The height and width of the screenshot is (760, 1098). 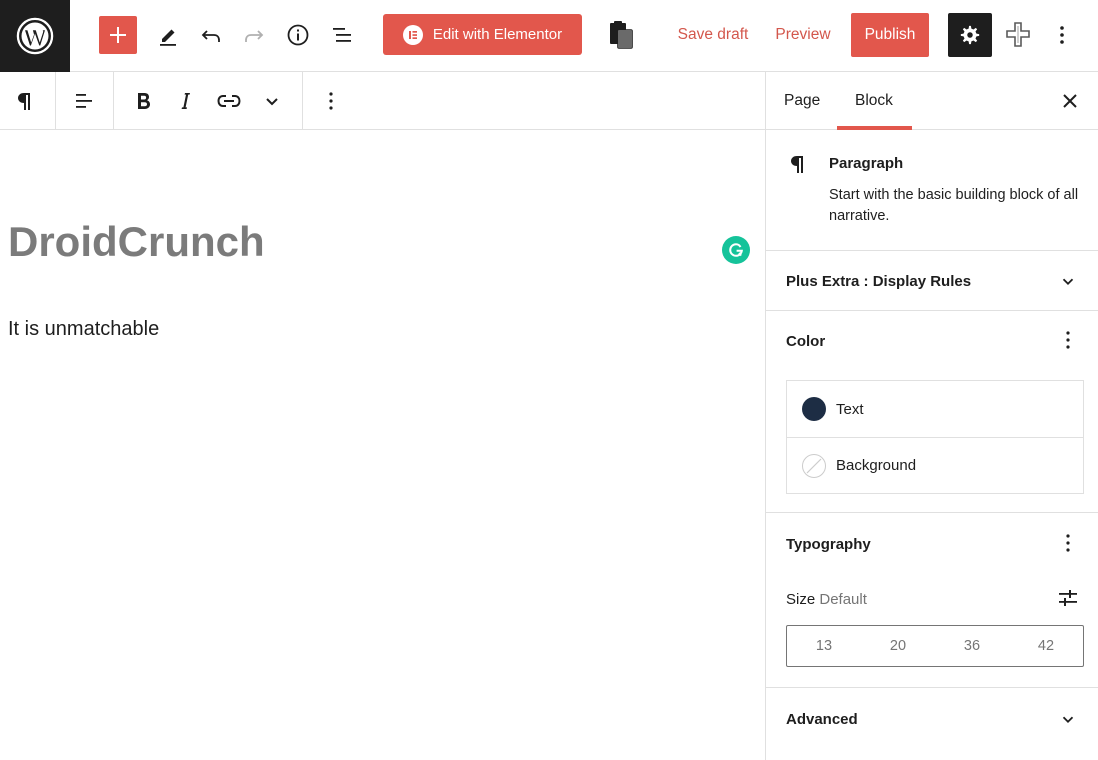 I want to click on font-size-value: Default, so click(x=843, y=599).